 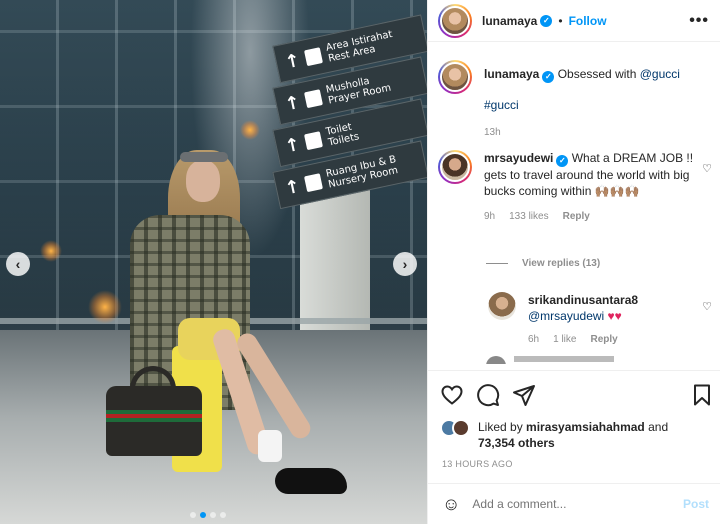 I want to click on reply-likes: 1 like, so click(x=564, y=340).